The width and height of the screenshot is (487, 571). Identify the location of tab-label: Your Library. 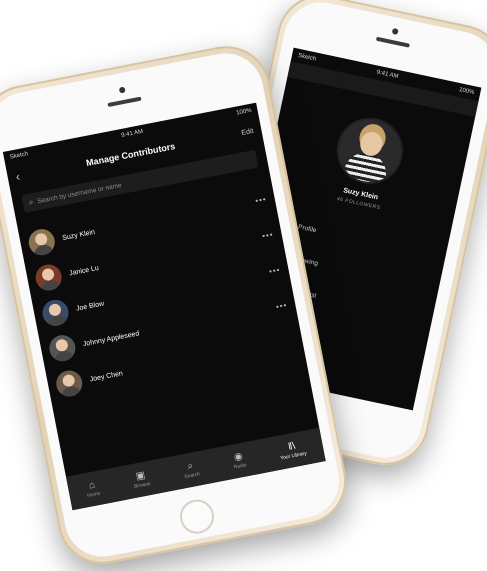
(293, 456).